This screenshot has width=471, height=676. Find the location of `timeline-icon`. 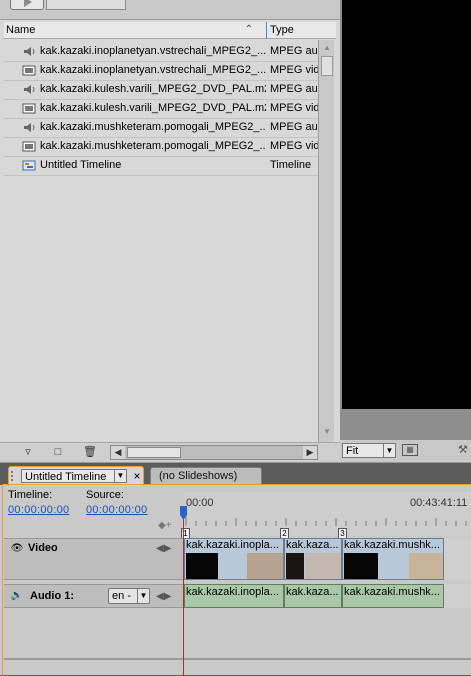

timeline-icon is located at coordinates (29, 165).